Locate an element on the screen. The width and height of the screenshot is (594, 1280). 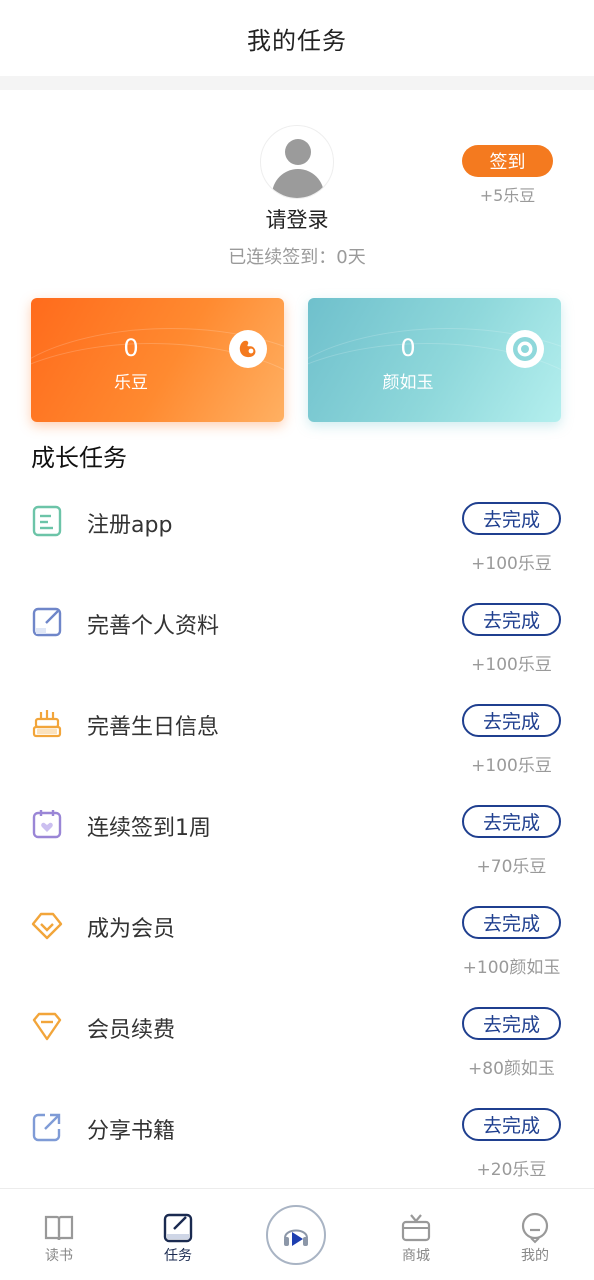
task-name: 完善生日信息 is located at coordinates (153, 727).